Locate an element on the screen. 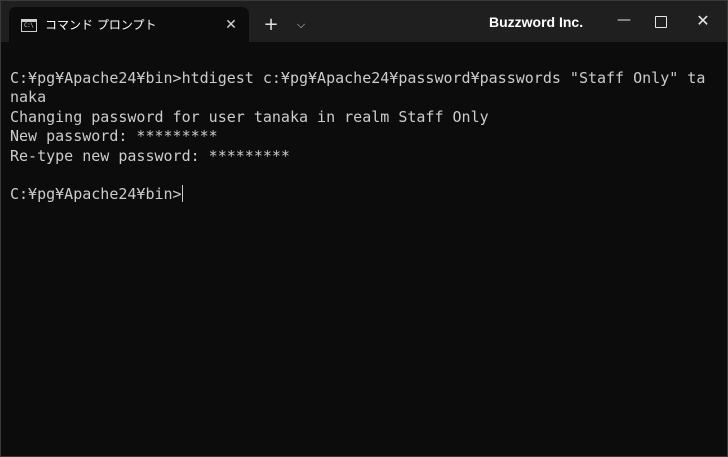 The height and width of the screenshot is (457, 728). terminal-prompt-line: C:¥pg¥Apache24¥bin> is located at coordinates (365, 194).